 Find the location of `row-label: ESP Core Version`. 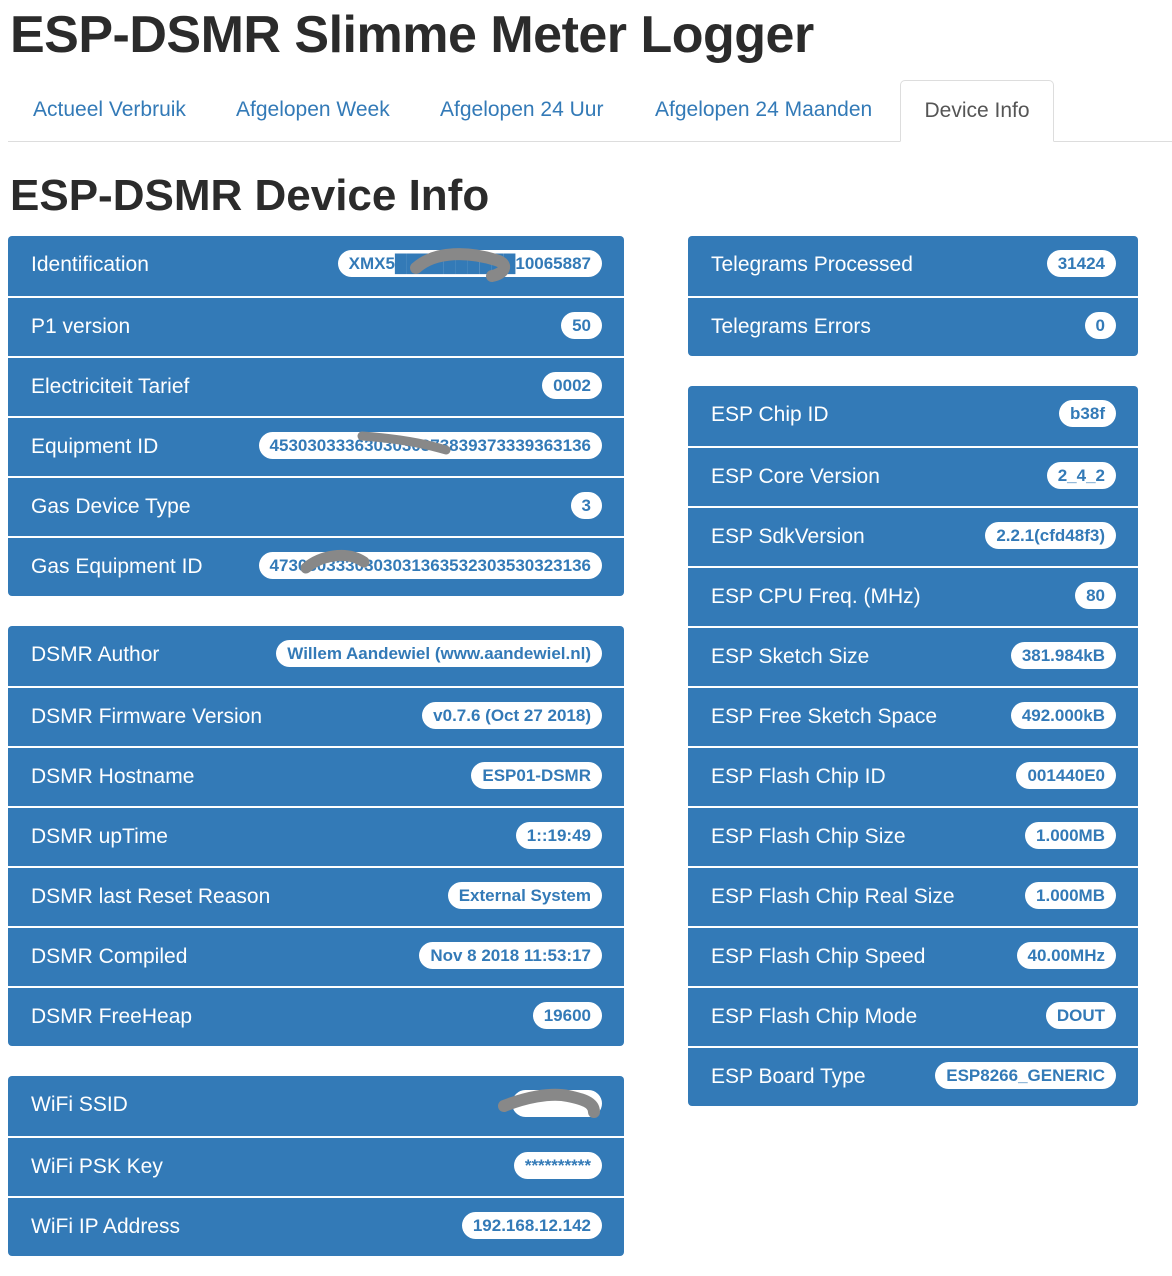

row-label: ESP Core Version is located at coordinates (795, 476).